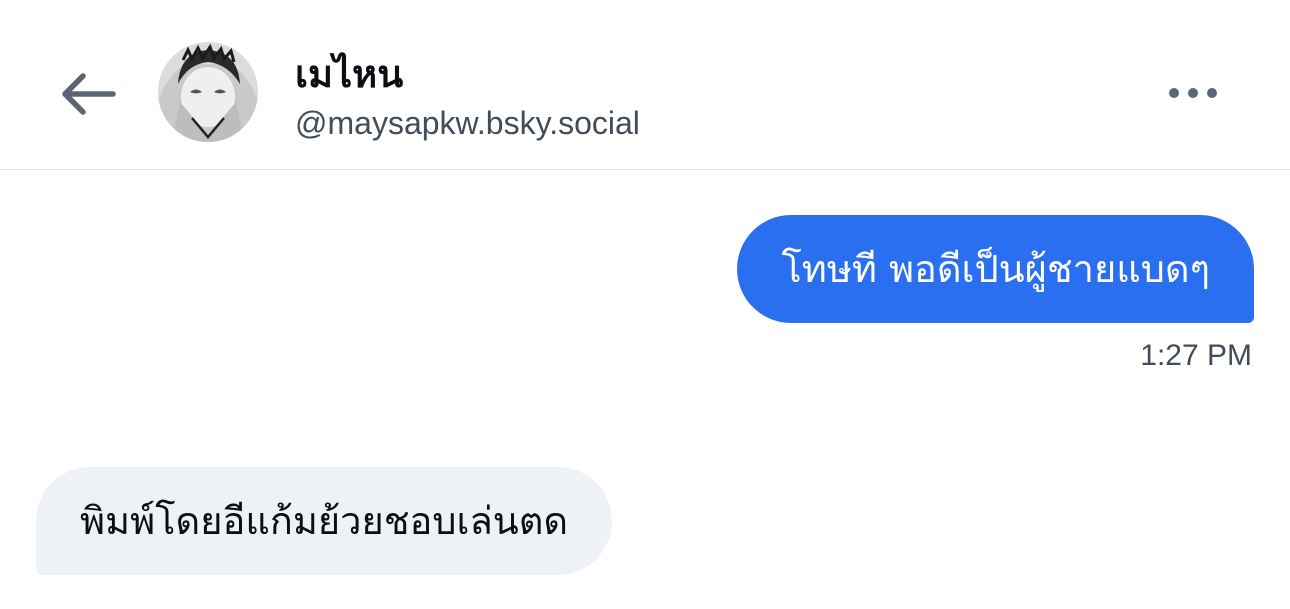 The width and height of the screenshot is (1290, 609). I want to click on ellipsis-horizontal-icon, so click(1193, 93).